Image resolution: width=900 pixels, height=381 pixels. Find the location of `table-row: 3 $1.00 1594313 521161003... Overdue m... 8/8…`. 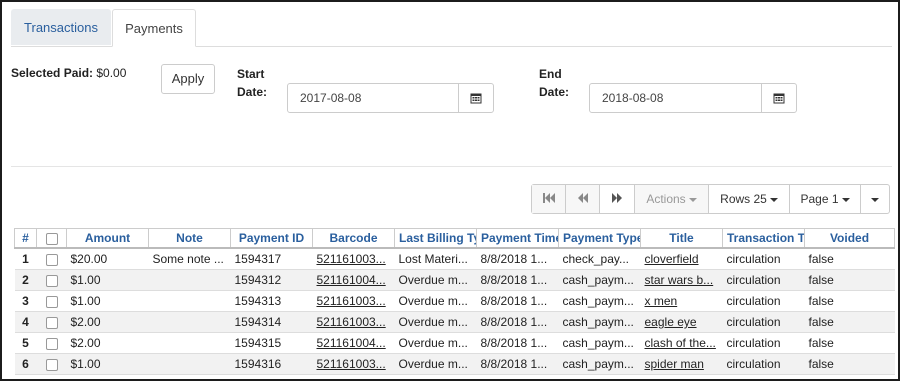

table-row: 3 $1.00 1594313 521161003... Overdue m... 8/8… is located at coordinates (454, 301).